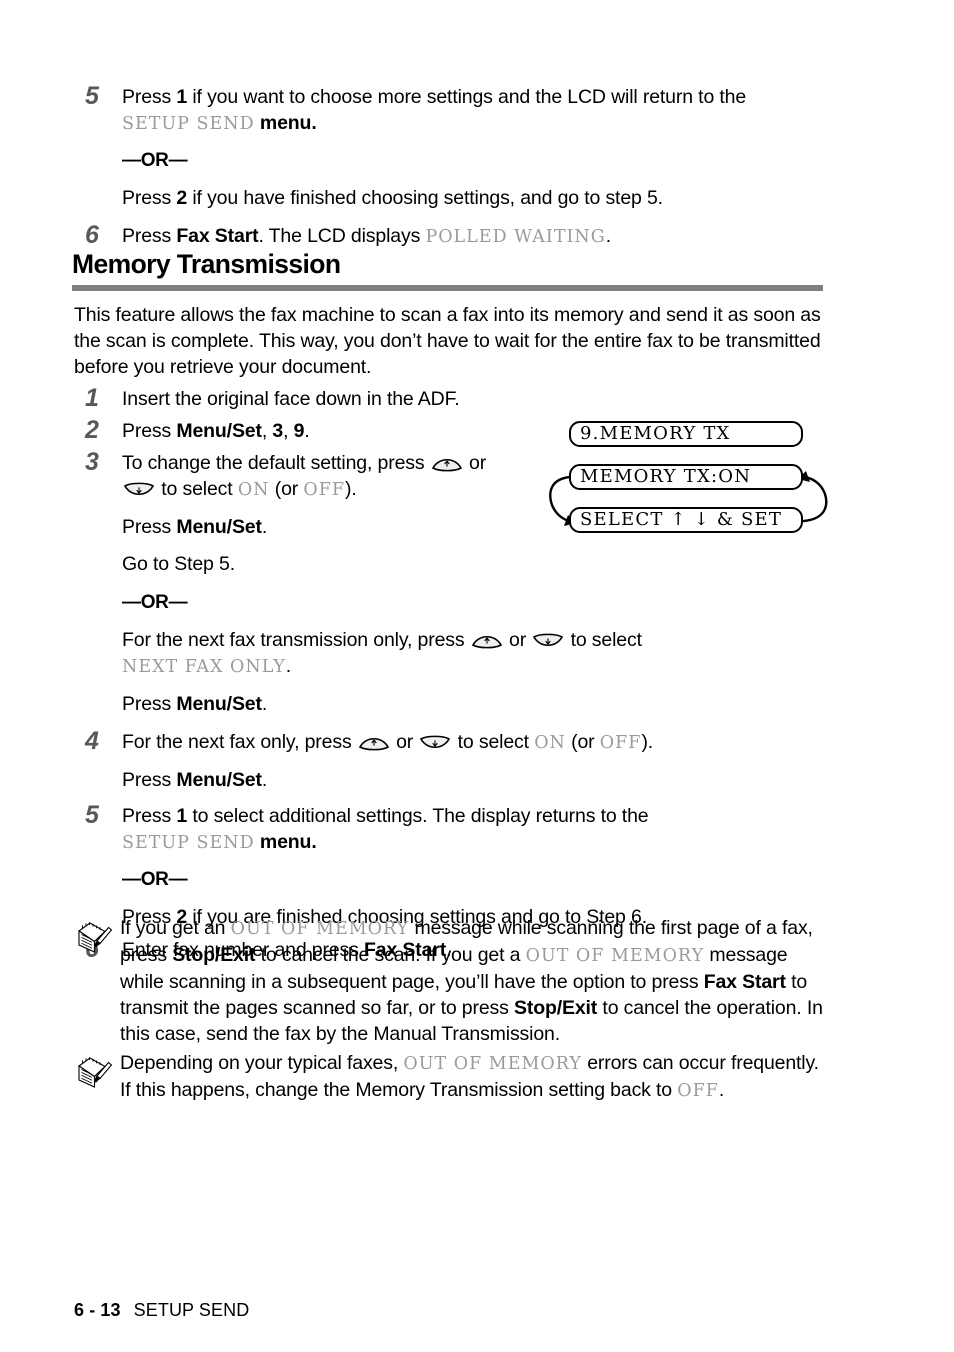 Image resolution: width=954 pixels, height=1352 pixels. Describe the element at coordinates (488, 489) in the screenshot. I see `step-line: to select ON (or OFF).` at that location.